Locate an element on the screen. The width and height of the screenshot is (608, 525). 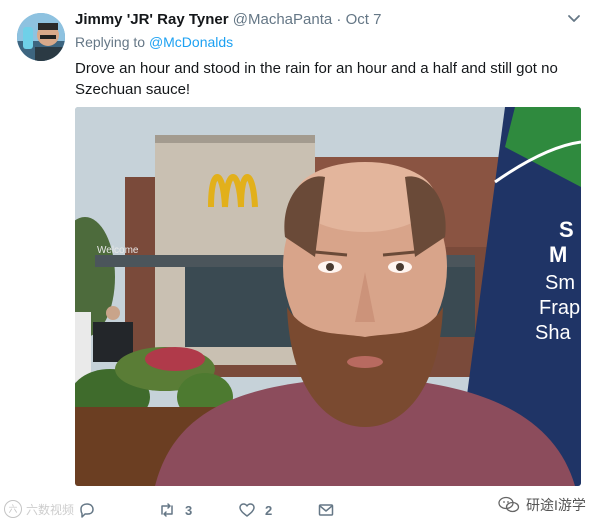
banner-line-5: Sha is located at coordinates (553, 333).